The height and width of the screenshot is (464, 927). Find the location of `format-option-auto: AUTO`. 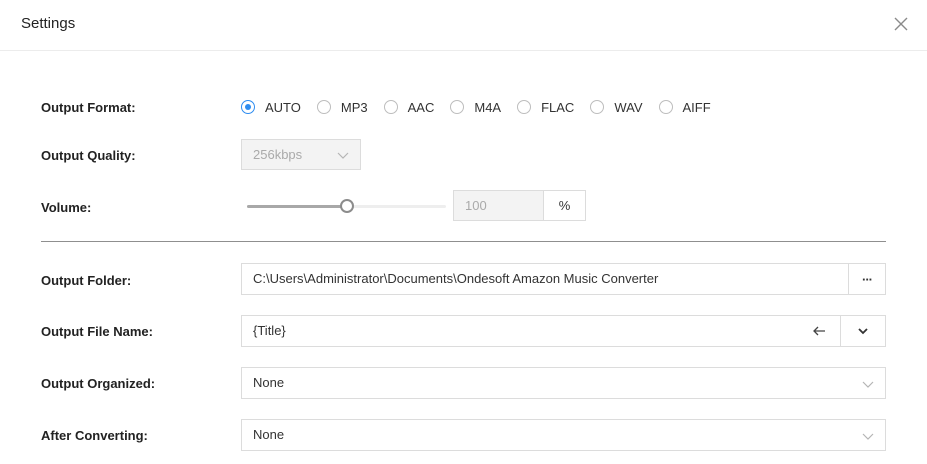

format-option-auto: AUTO is located at coordinates (271, 107).